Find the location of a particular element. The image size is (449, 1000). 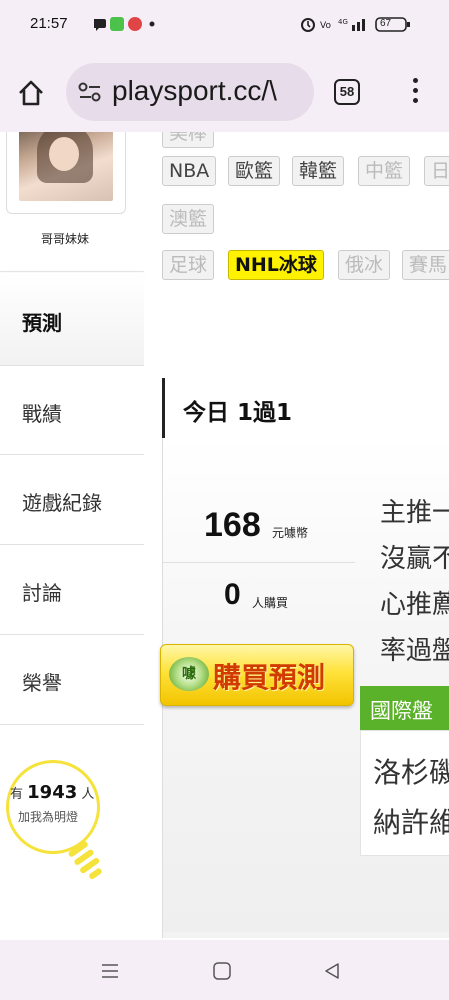

description-line: 沒贏不 is located at coordinates (414, 559).